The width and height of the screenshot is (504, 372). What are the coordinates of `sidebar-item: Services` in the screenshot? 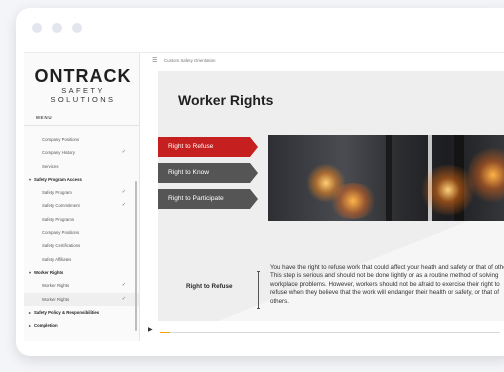 It's located at (81, 166).